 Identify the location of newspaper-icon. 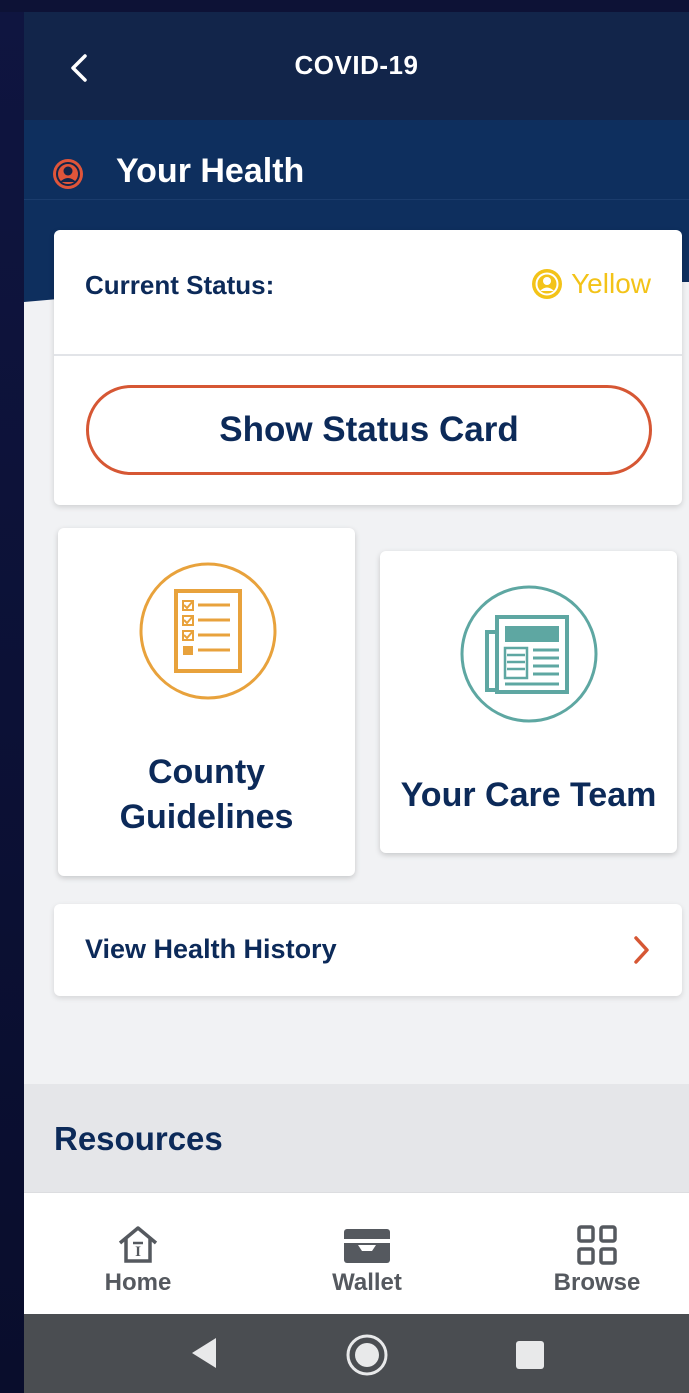
(529, 654).